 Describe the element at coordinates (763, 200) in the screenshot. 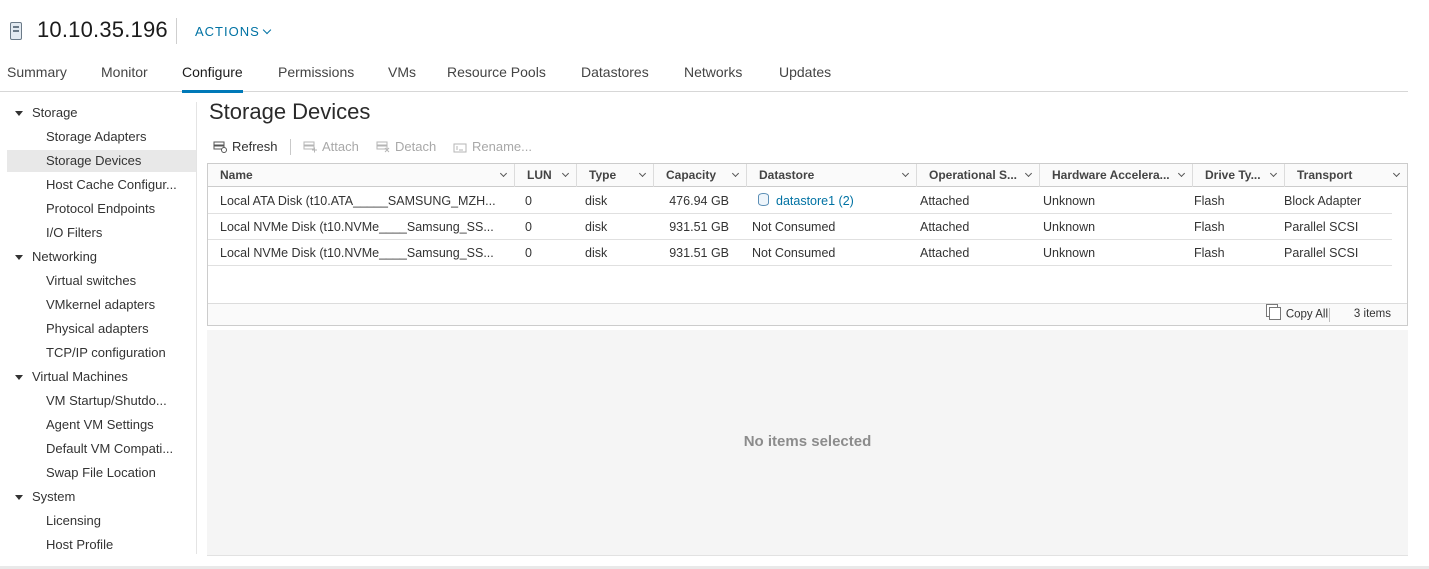

I see `datastore-icon` at that location.